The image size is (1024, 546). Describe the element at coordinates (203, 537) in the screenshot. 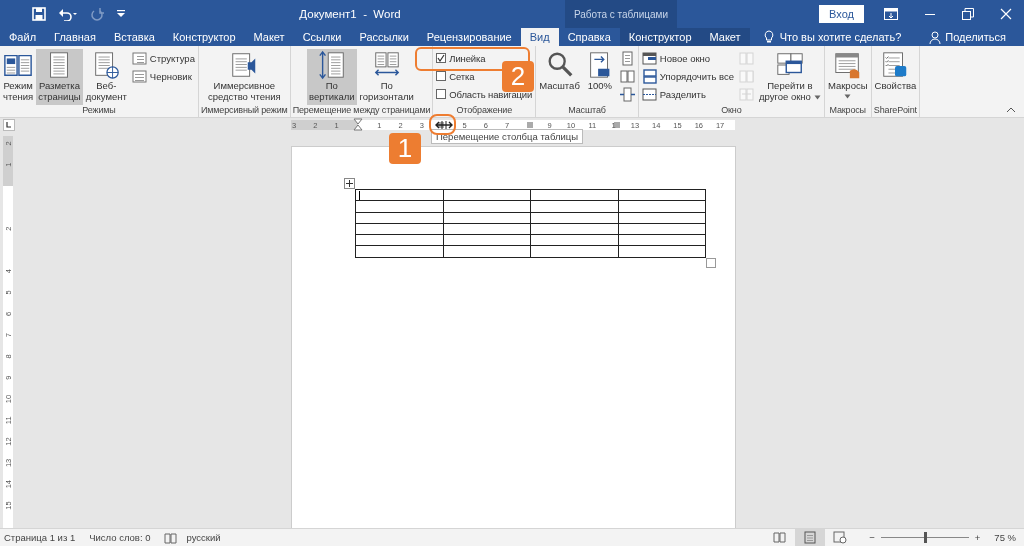

I see `language-label: русский` at that location.